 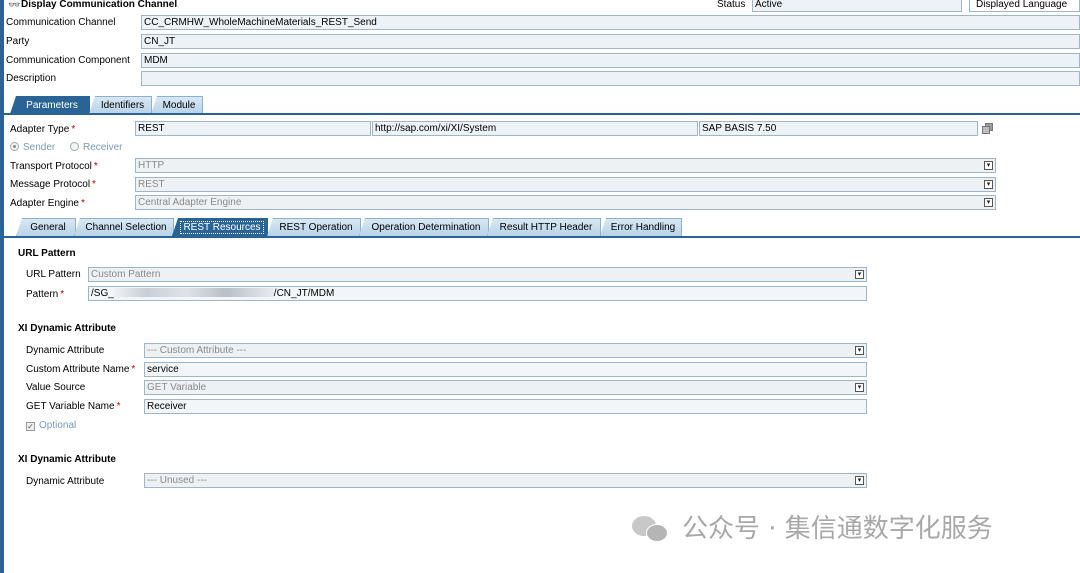 What do you see at coordinates (99, 5) in the screenshot?
I see `page-title: Display Communication Channel` at bounding box center [99, 5].